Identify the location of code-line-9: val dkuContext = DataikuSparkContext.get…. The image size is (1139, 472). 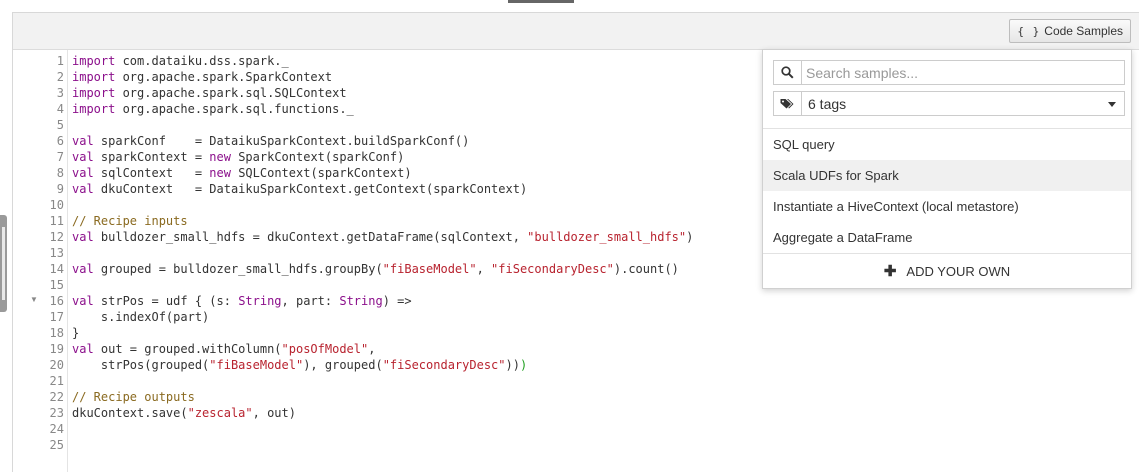
(300, 189).